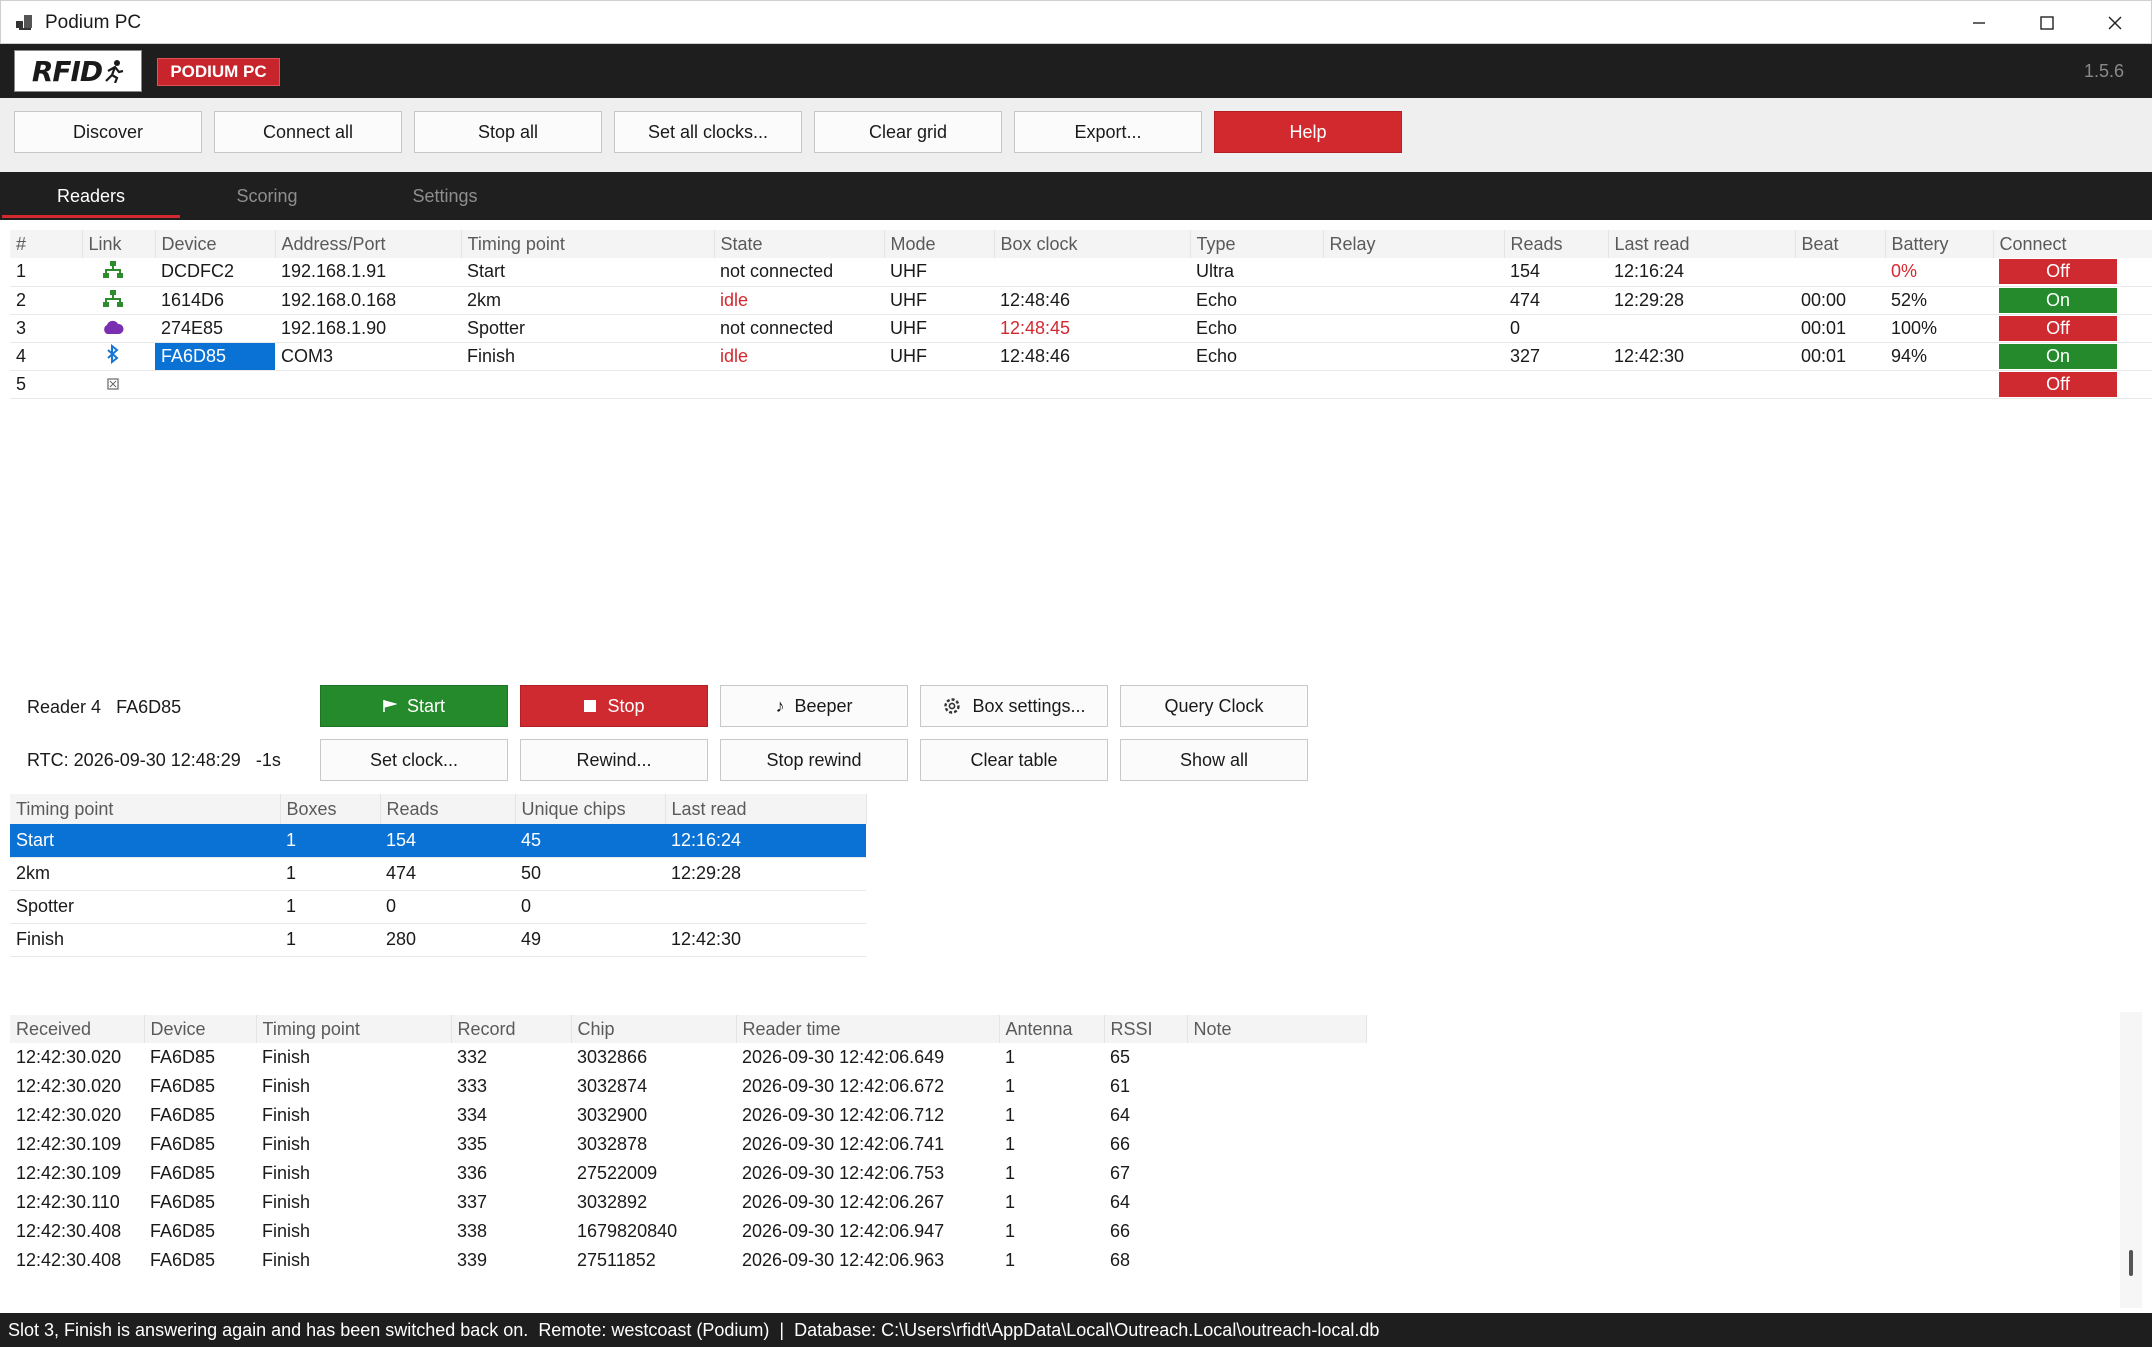 This screenshot has width=2152, height=1347. What do you see at coordinates (590, 809) in the screenshot?
I see `col-header-unique-chips: Unique chips` at bounding box center [590, 809].